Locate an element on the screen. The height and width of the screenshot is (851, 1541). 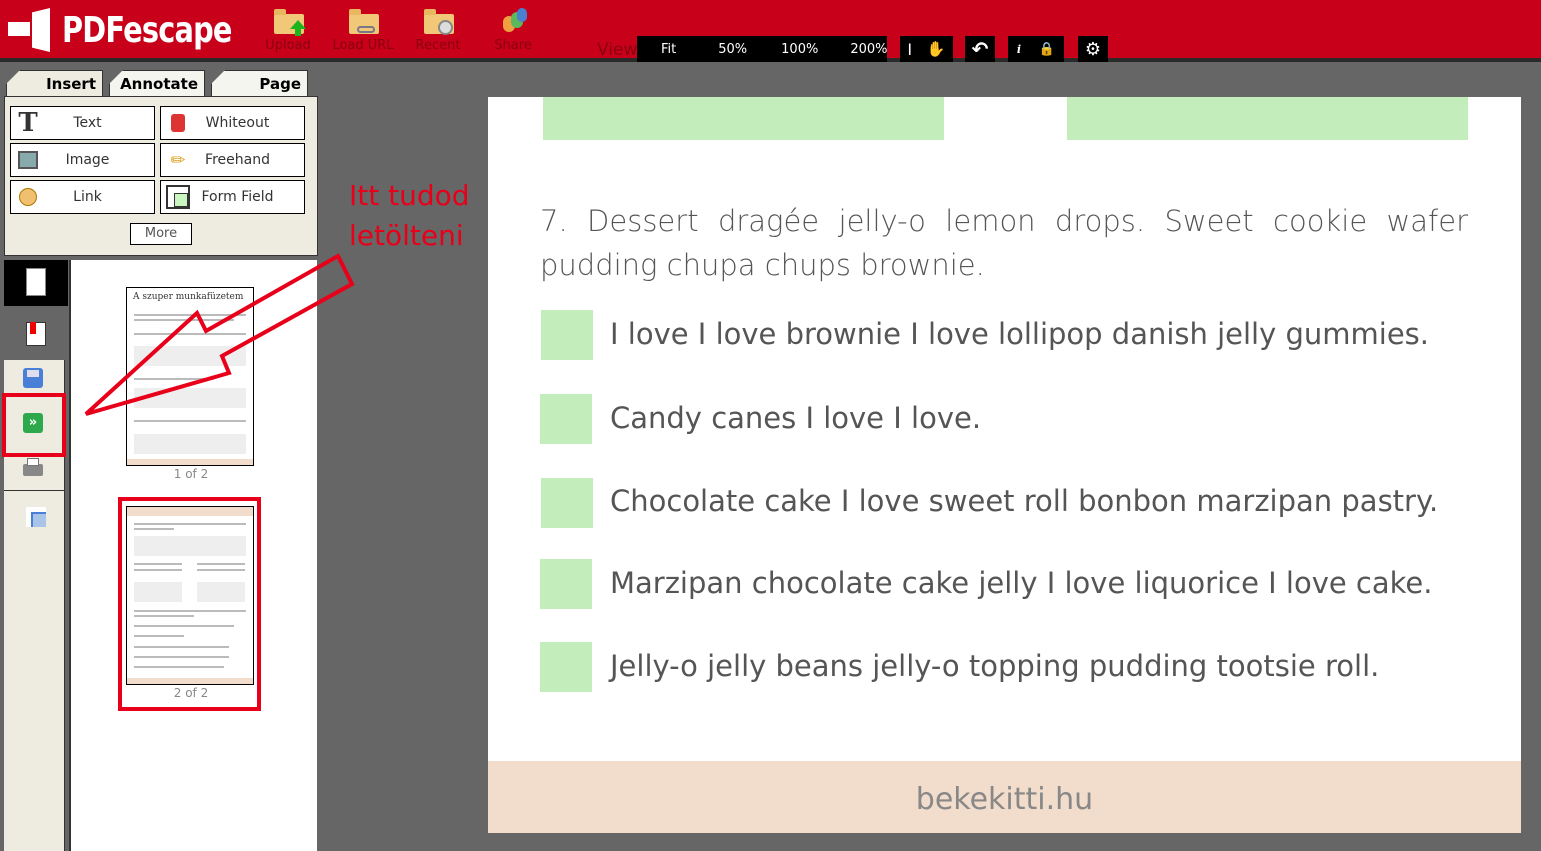
annotation-arrow is located at coordinates (219, 334).